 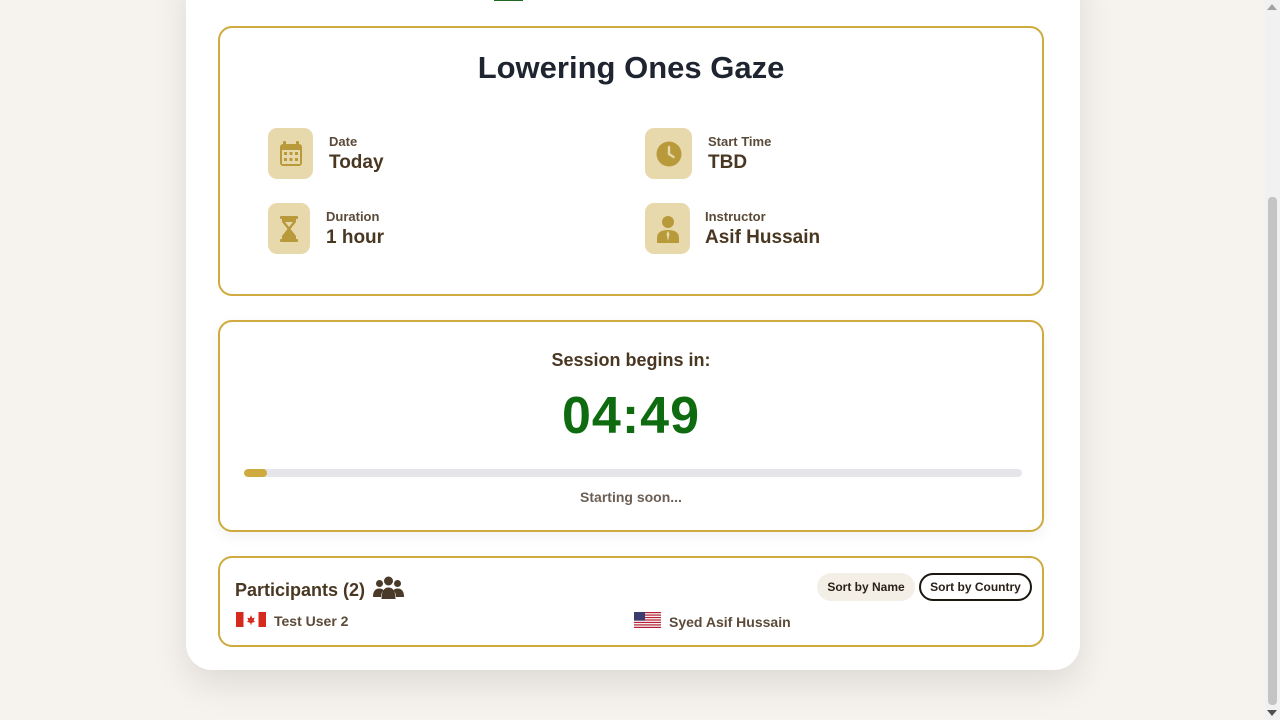 I want to click on scroll-up-arrow-icon, so click(x=1272, y=7).